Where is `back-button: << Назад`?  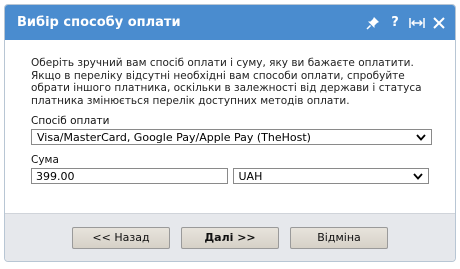
back-button: << Назад is located at coordinates (121, 237).